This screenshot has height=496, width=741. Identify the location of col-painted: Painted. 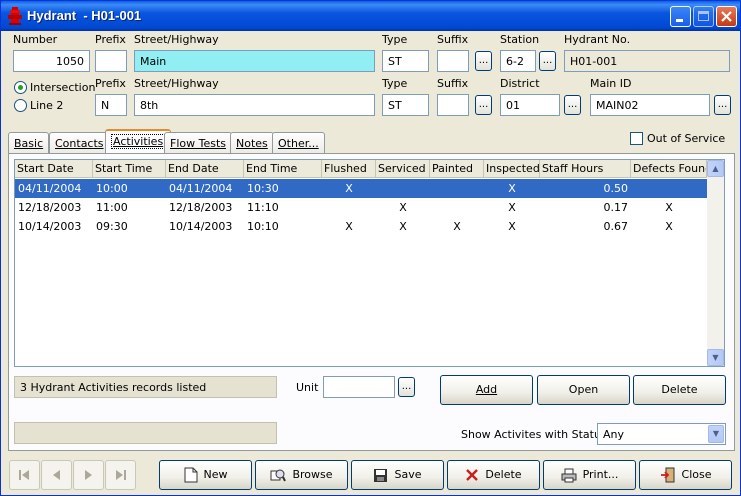
(457, 169).